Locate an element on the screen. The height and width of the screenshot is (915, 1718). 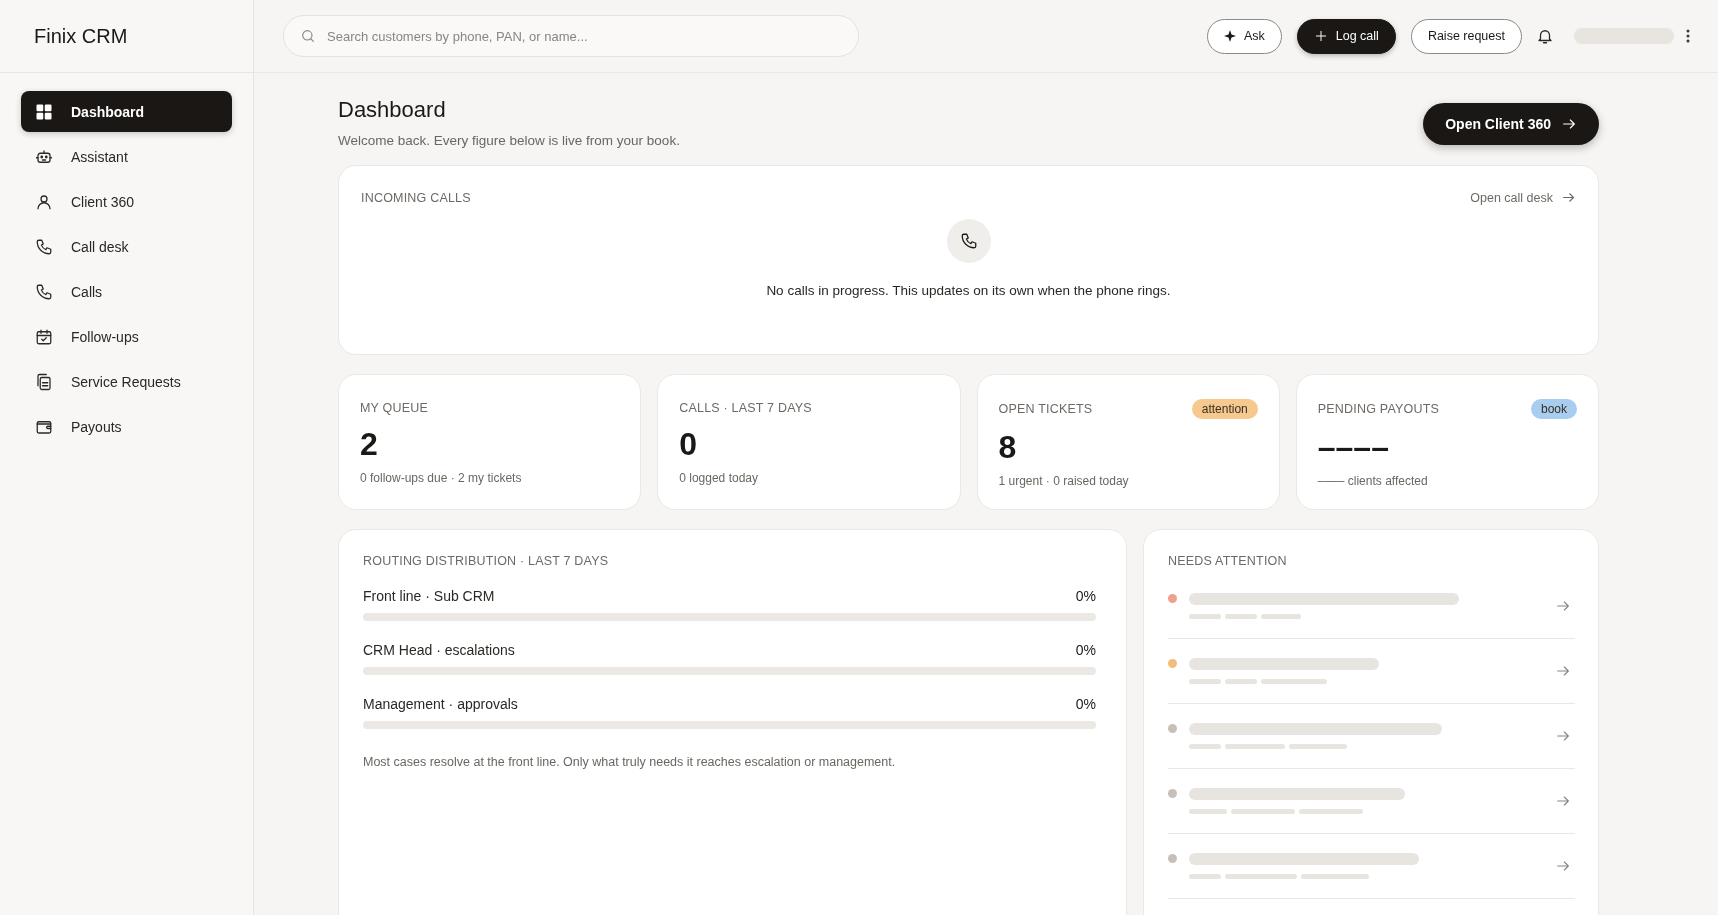
route-label: Management · approvals is located at coordinates (440, 704).